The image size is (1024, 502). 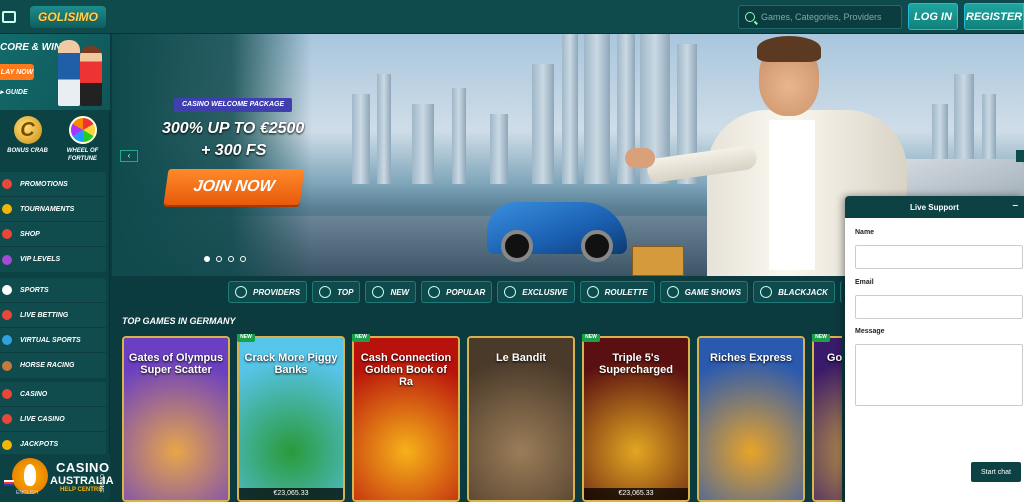 I want to click on sidebar-item-live-casino: LIVE CASINO, so click(x=53, y=419).